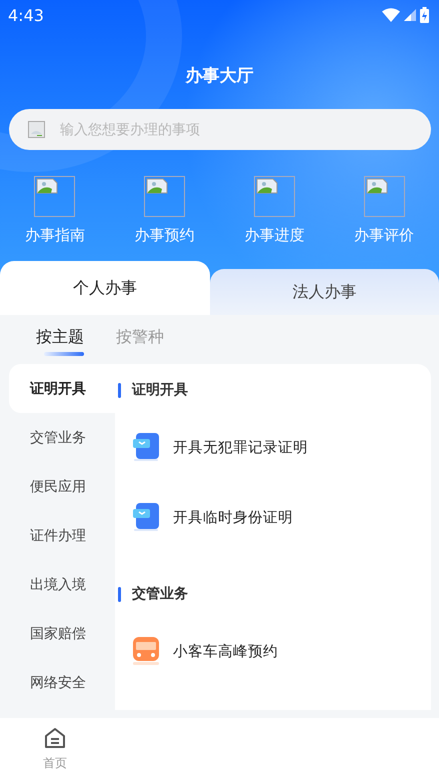  I want to click on home-icon, so click(55, 737).